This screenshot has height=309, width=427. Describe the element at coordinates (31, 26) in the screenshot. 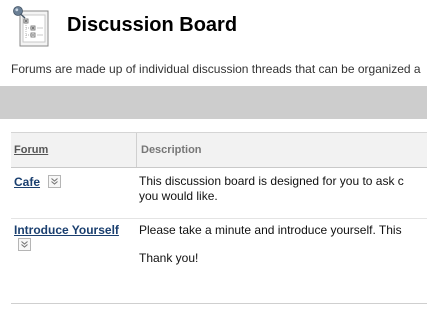

I see `discussion-board-icon` at that location.